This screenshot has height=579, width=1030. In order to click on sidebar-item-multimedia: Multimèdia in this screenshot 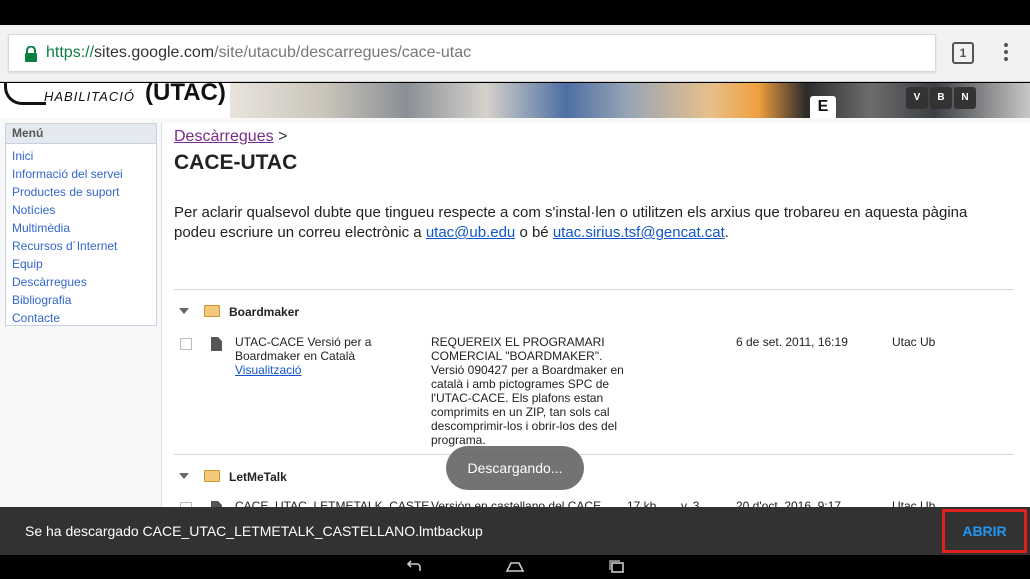, I will do `click(81, 228)`.